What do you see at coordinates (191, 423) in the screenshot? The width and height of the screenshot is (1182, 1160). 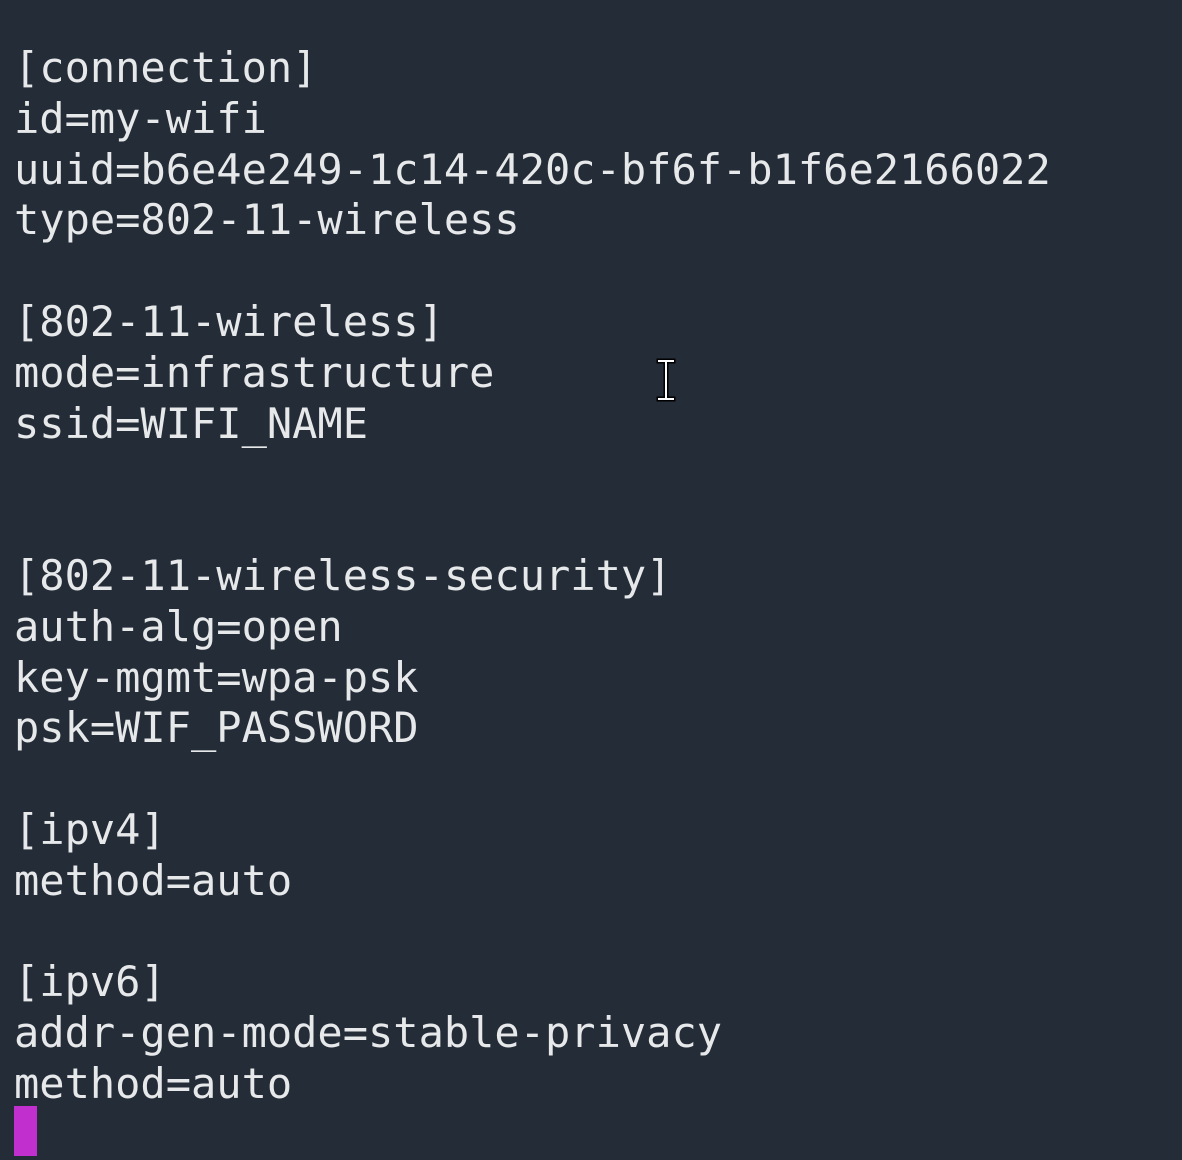 I see `config-line-ssid: ssid=WIFI_NAME` at bounding box center [191, 423].